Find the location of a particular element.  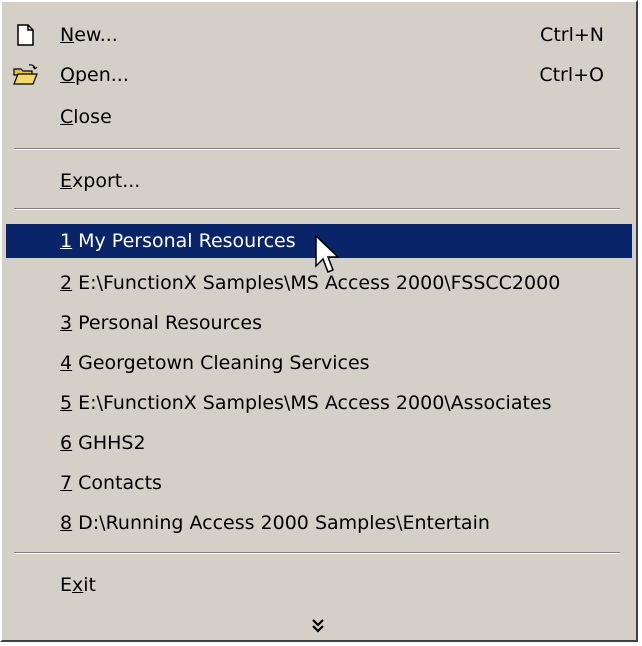

menu-item-open: Open... Ctrl+O is located at coordinates (319, 75).